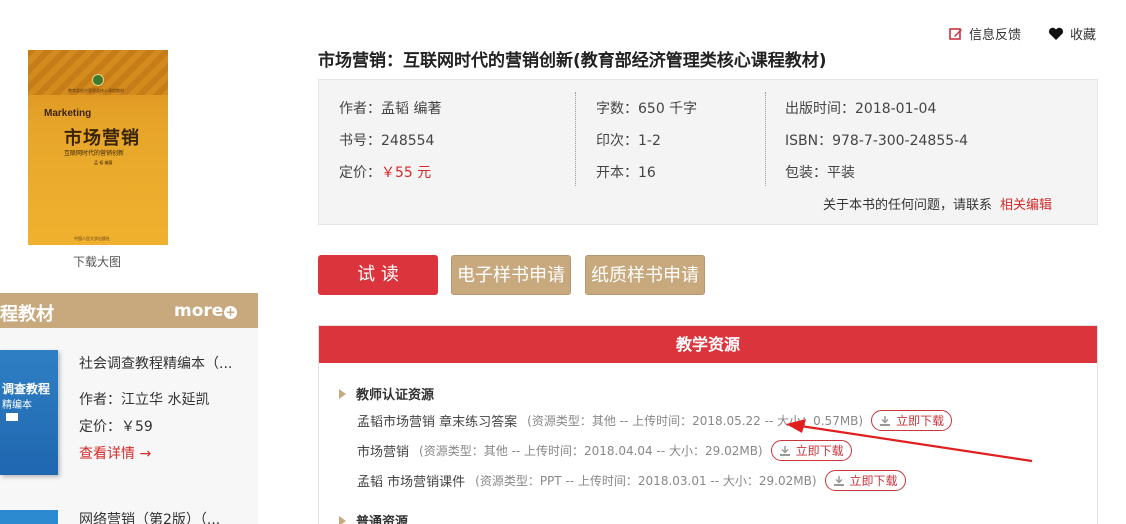 The image size is (1126, 524). What do you see at coordinates (98, 80) in the screenshot?
I see `cover-seal-icon` at bounding box center [98, 80].